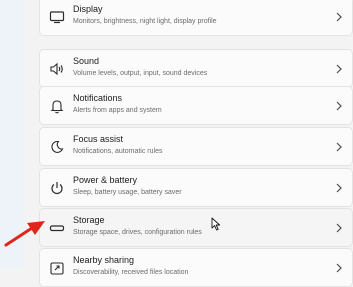  Describe the element at coordinates (57, 69) in the screenshot. I see `speaker-icon` at that location.